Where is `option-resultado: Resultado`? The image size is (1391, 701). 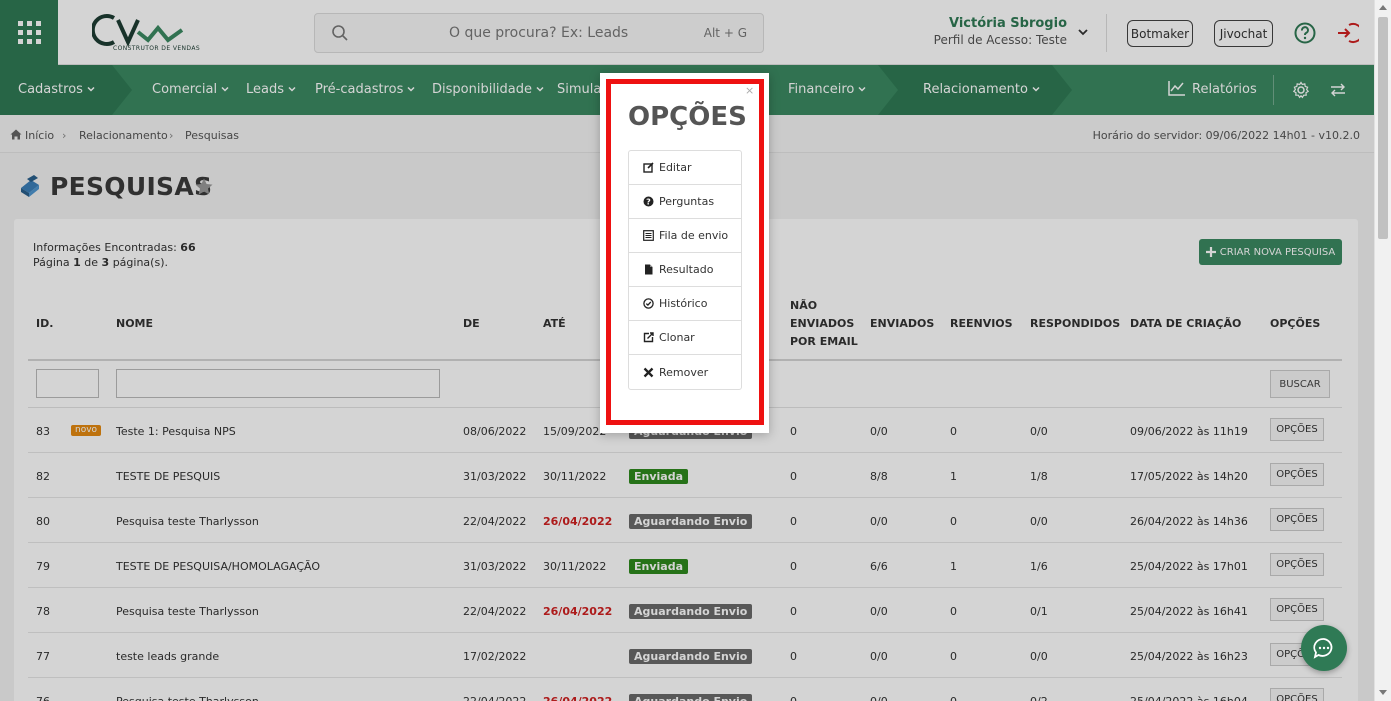 option-resultado: Resultado is located at coordinates (685, 270).